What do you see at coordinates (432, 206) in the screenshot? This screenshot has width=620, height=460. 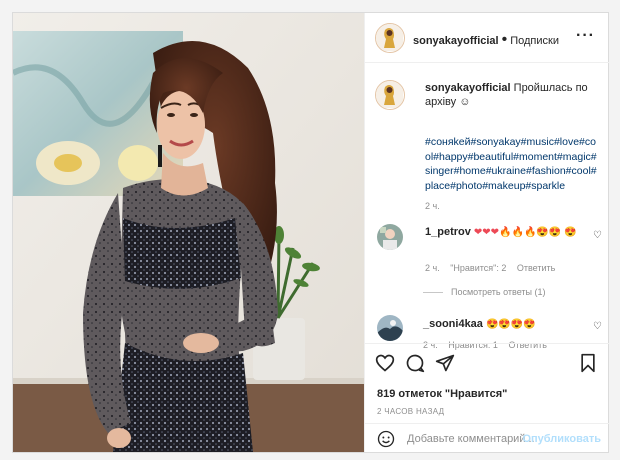 I see `caption-time: 2 ч.` at bounding box center [432, 206].